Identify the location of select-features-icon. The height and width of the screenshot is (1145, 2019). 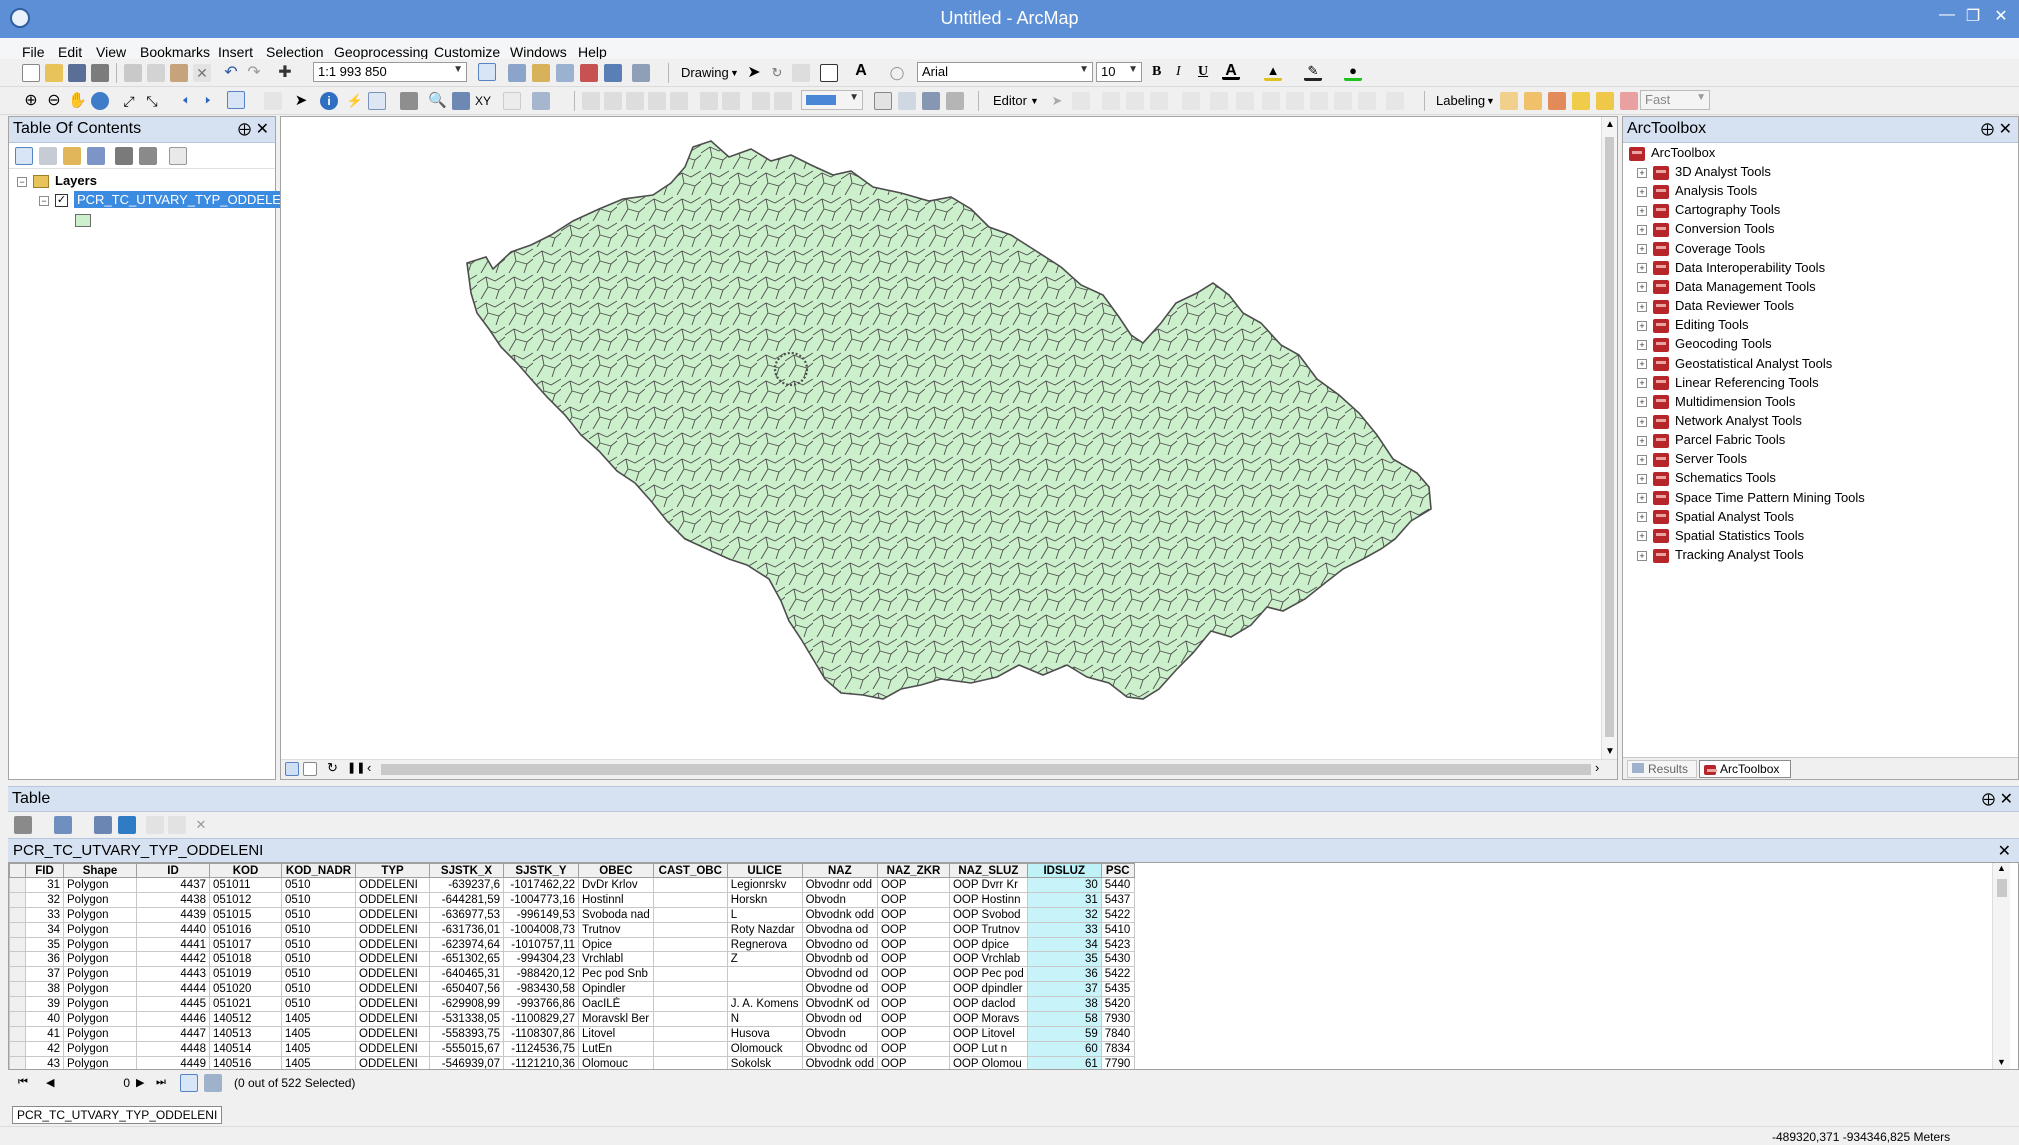
(236, 100).